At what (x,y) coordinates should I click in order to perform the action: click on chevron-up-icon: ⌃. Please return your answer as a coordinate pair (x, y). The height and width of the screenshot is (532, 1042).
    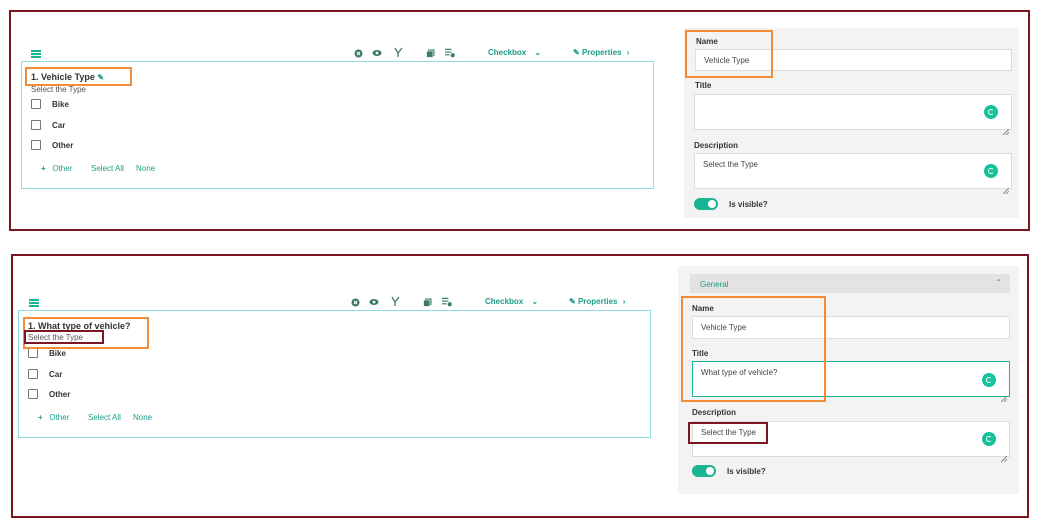
    Looking at the image, I should click on (998, 282).